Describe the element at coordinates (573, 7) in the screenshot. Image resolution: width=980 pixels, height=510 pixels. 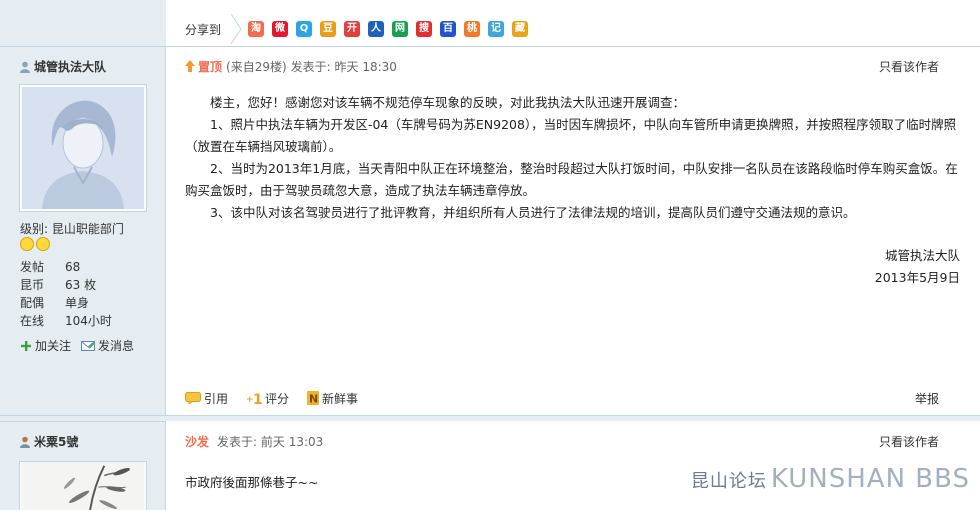
I see `share-bar-top-strip` at that location.